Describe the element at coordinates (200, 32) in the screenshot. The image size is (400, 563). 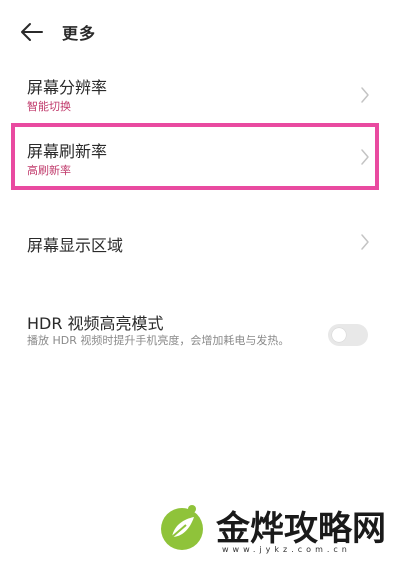
I see `top-bar: 更多` at that location.